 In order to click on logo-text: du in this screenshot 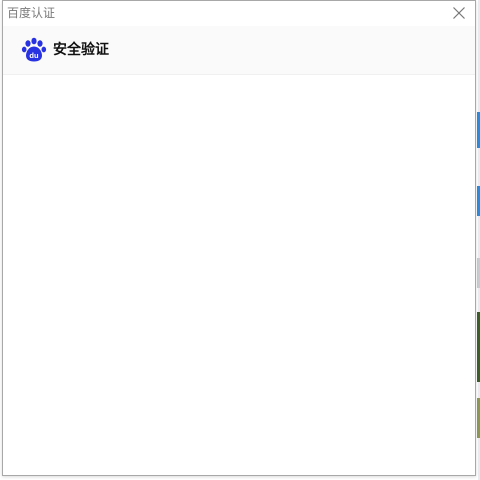, I will do `click(34, 55)`.